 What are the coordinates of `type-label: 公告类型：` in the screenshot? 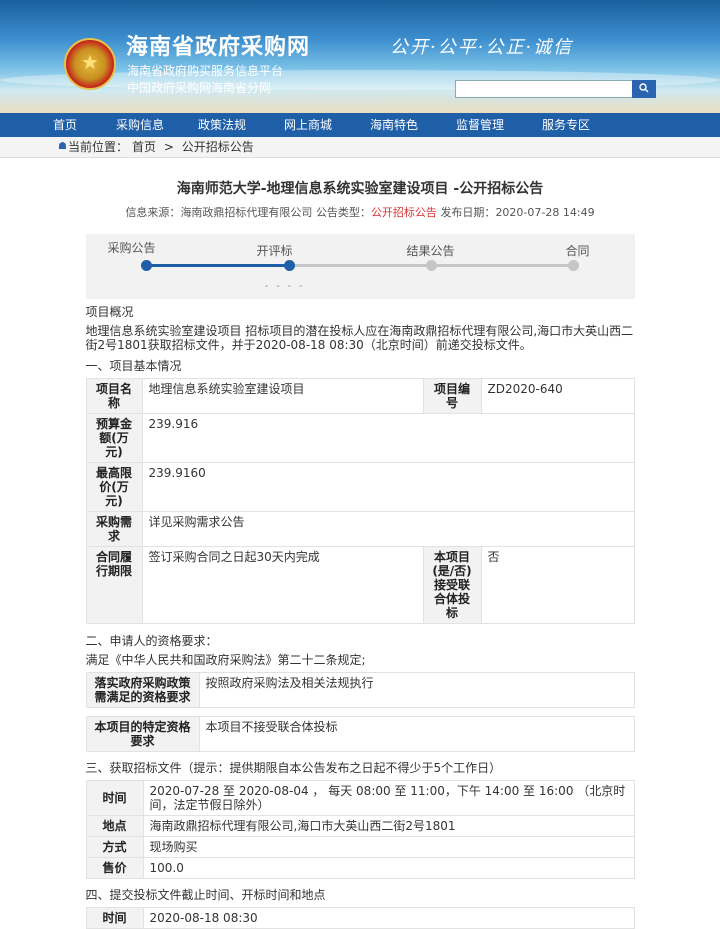 It's located at (343, 212).